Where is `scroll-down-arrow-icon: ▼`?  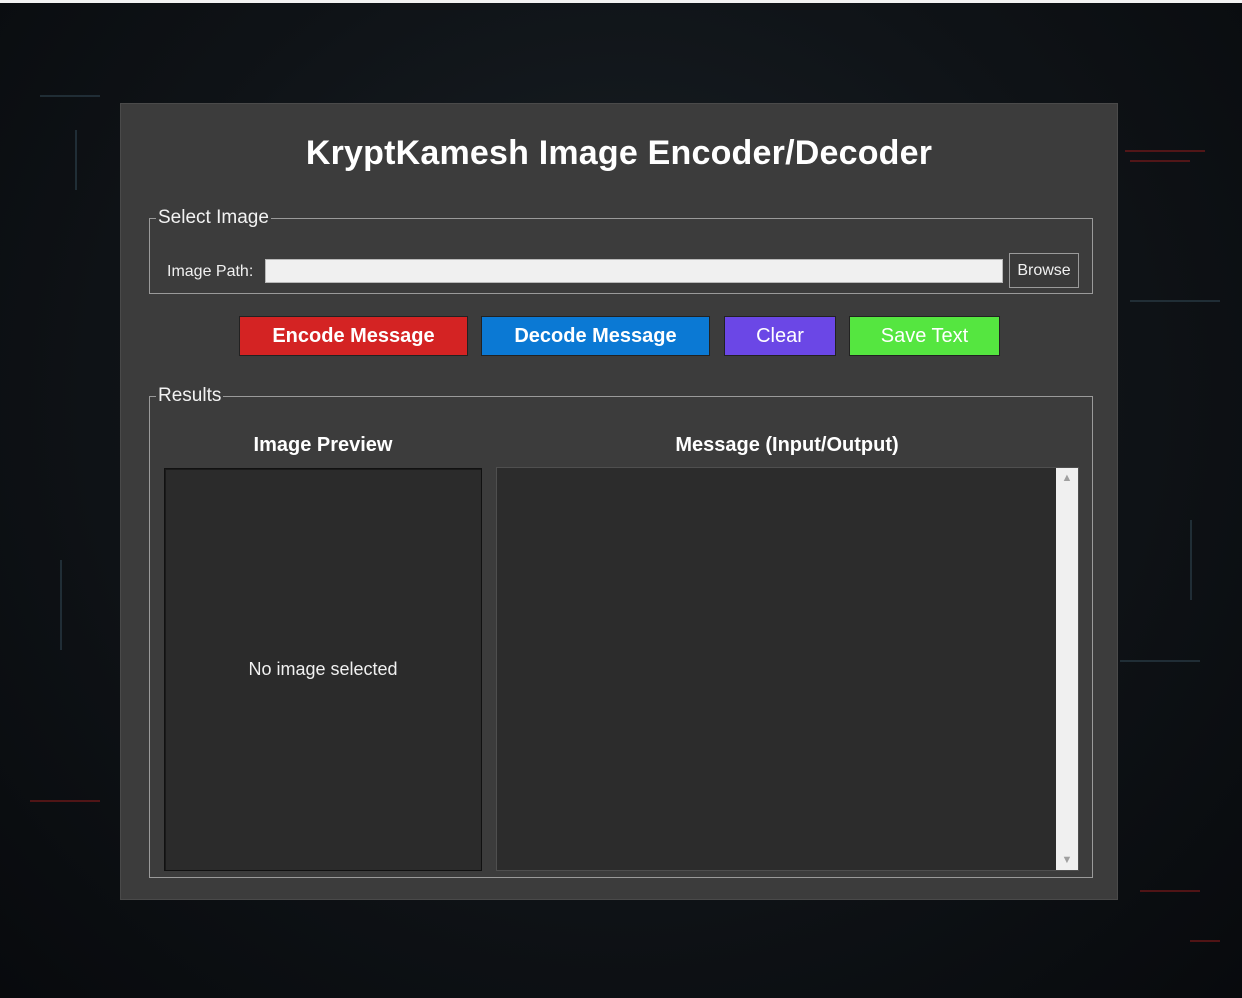 scroll-down-arrow-icon: ▼ is located at coordinates (1067, 860).